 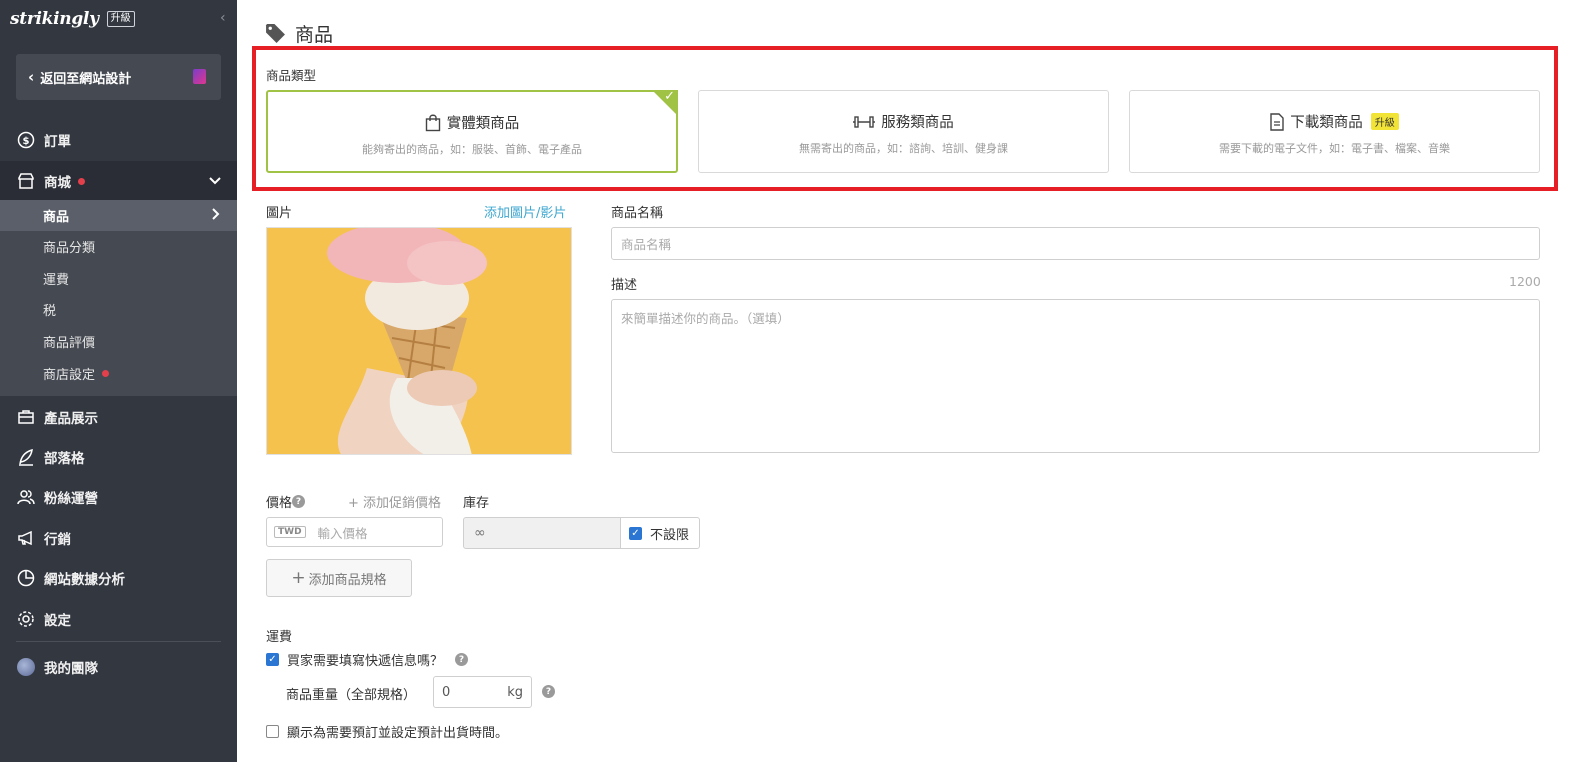 What do you see at coordinates (118, 181) in the screenshot?
I see `nav-store: 商城` at bounding box center [118, 181].